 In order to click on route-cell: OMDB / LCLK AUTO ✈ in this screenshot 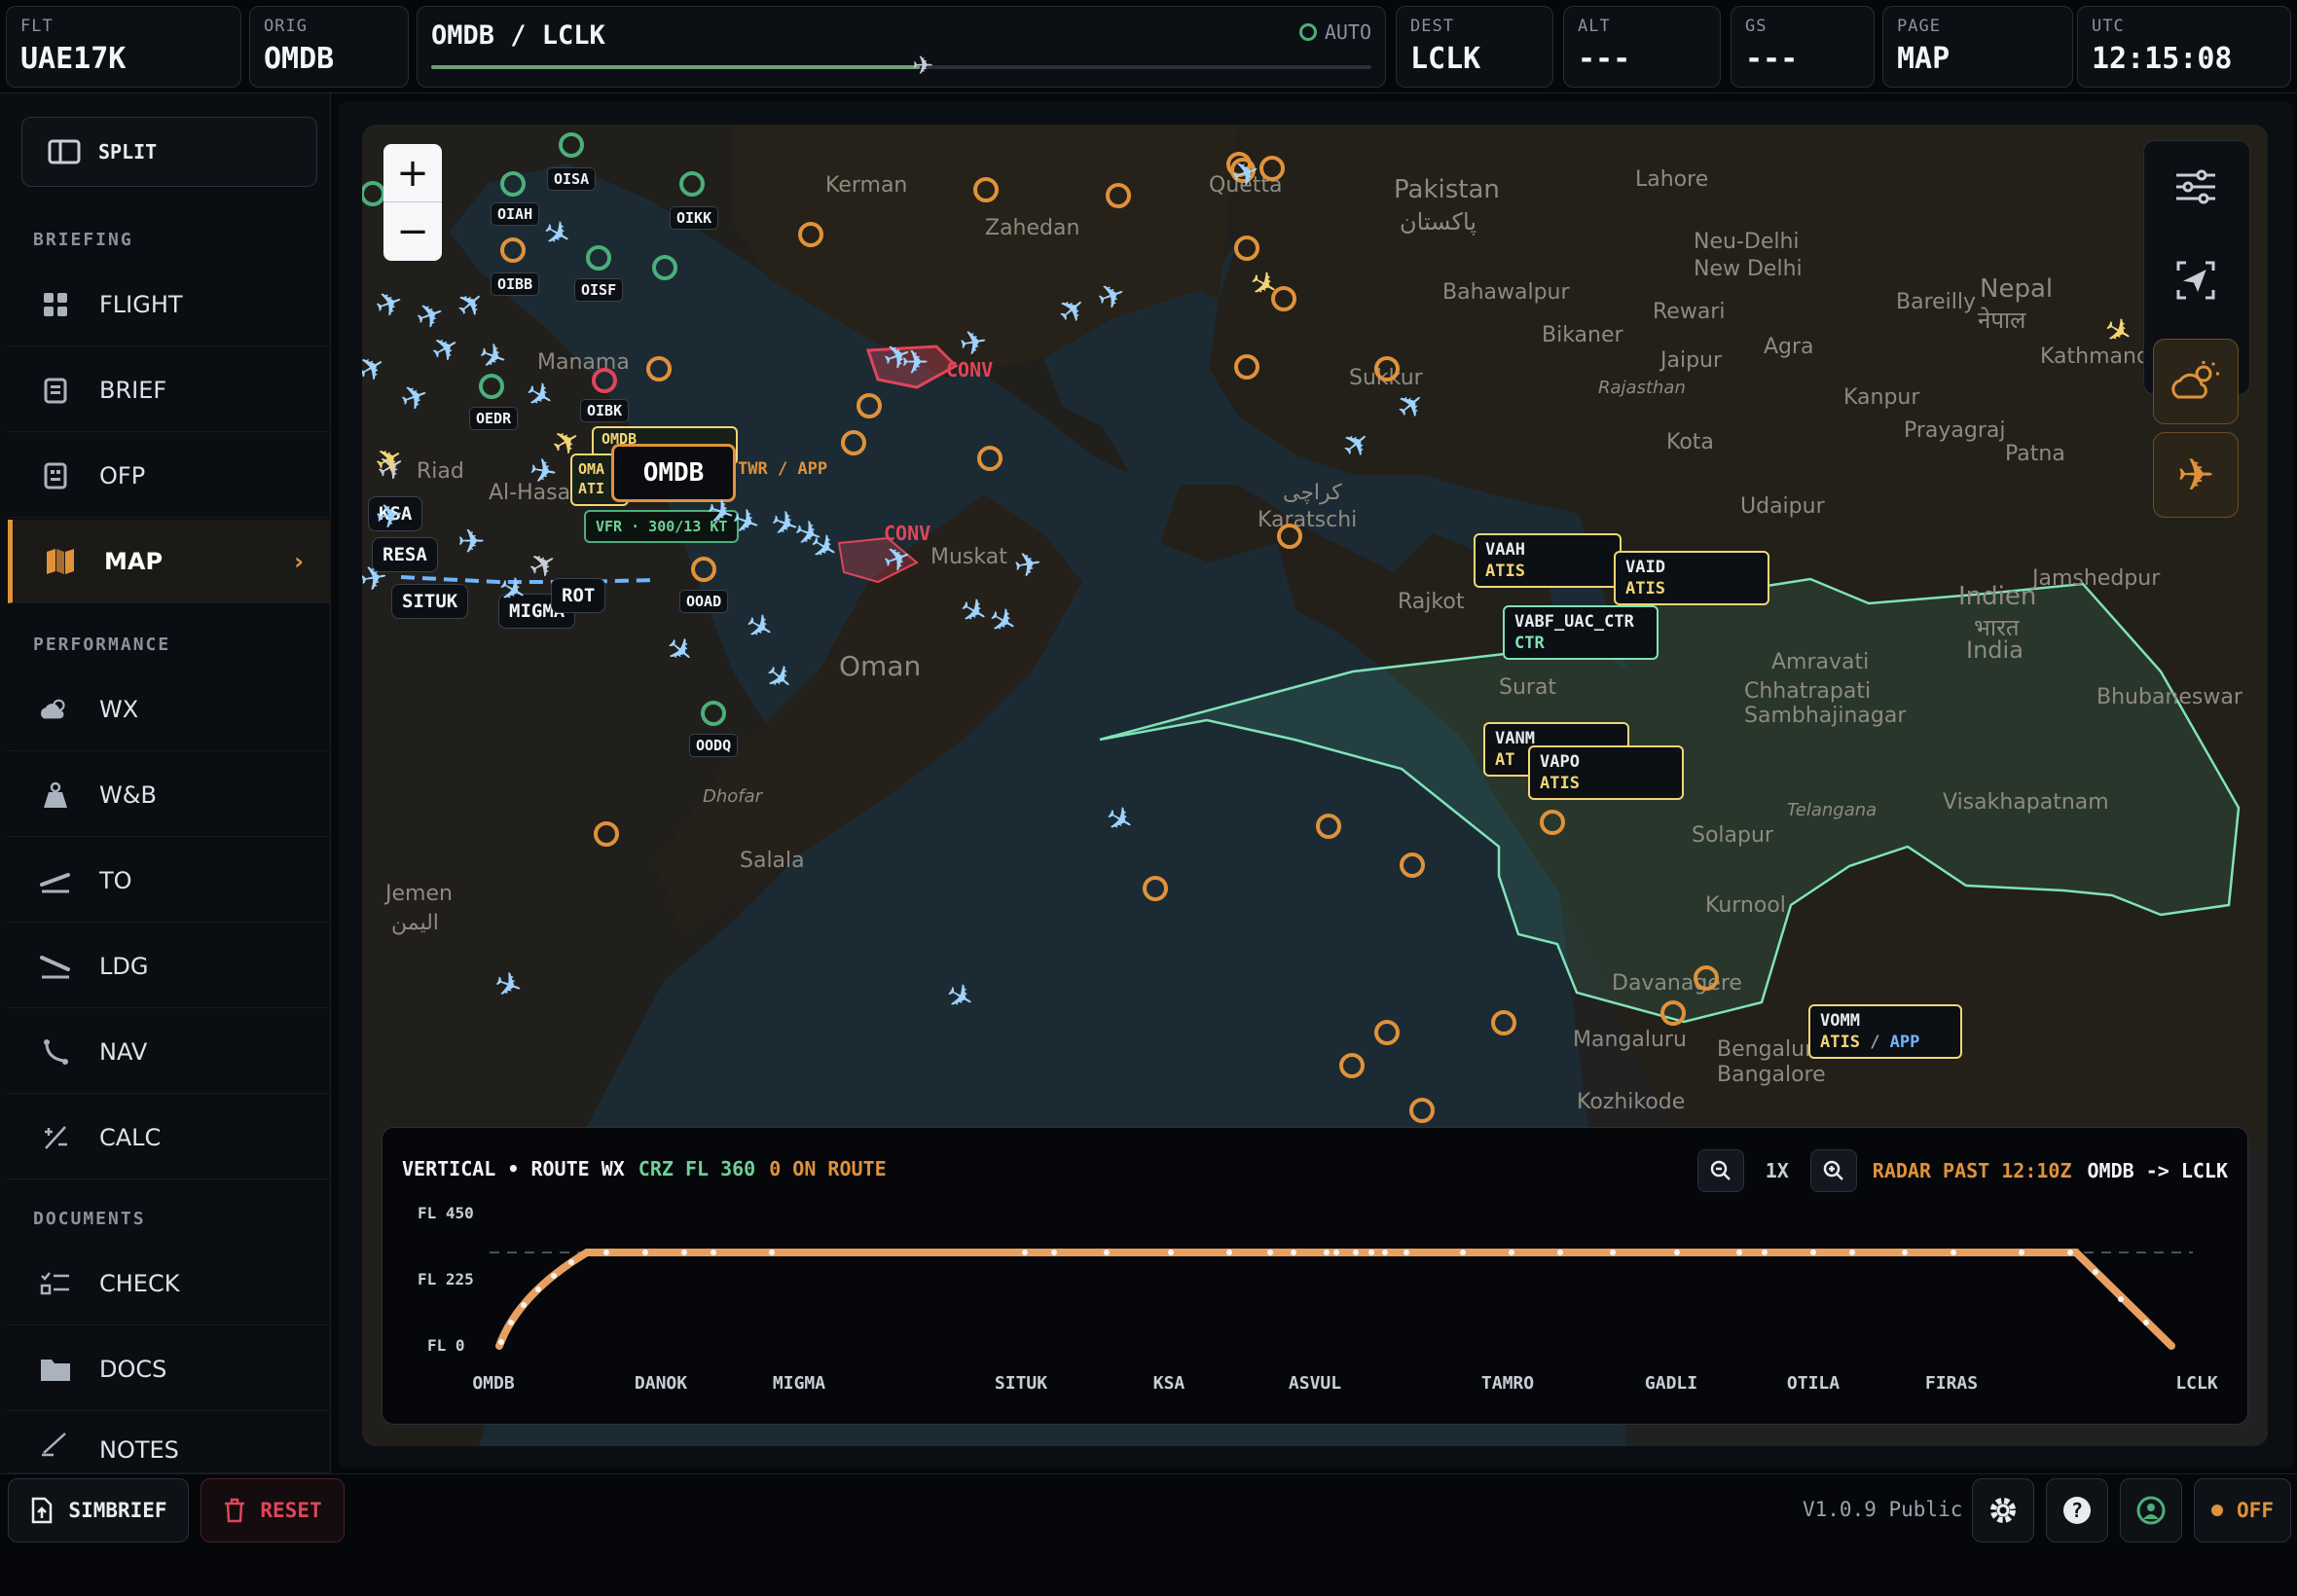, I will do `click(901, 47)`.